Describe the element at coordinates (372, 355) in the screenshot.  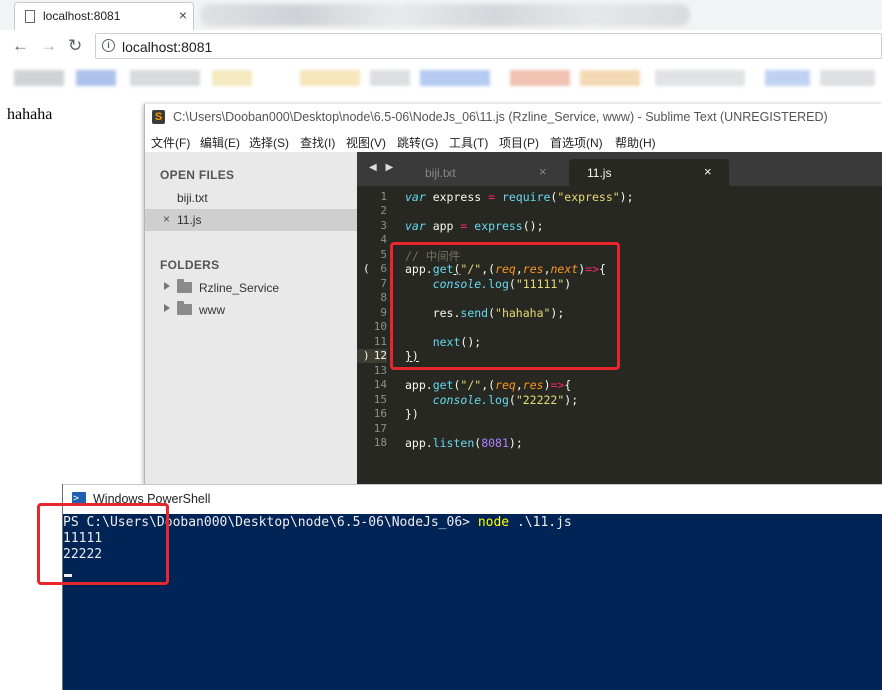
I see `line-number: 12` at that location.